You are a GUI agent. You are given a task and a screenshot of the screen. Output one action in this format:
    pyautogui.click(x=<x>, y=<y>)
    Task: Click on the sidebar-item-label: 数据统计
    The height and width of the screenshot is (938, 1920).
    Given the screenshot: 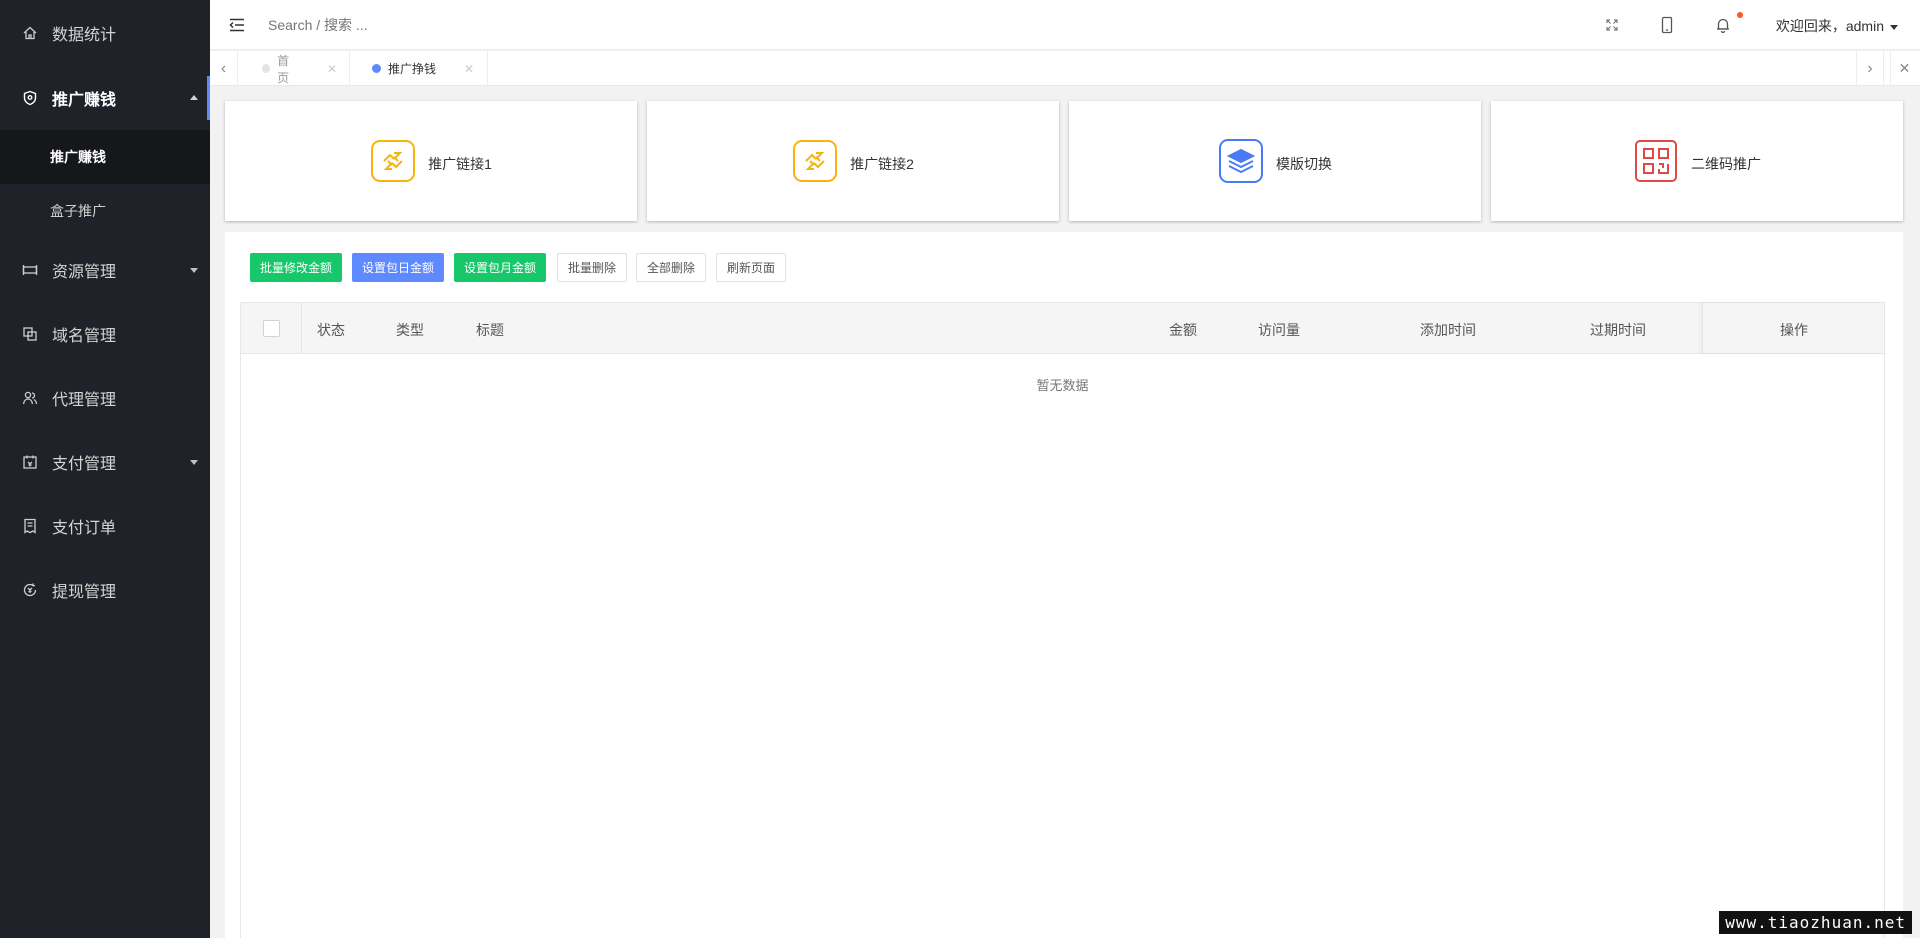 What is the action you would take?
    pyautogui.click(x=84, y=35)
    